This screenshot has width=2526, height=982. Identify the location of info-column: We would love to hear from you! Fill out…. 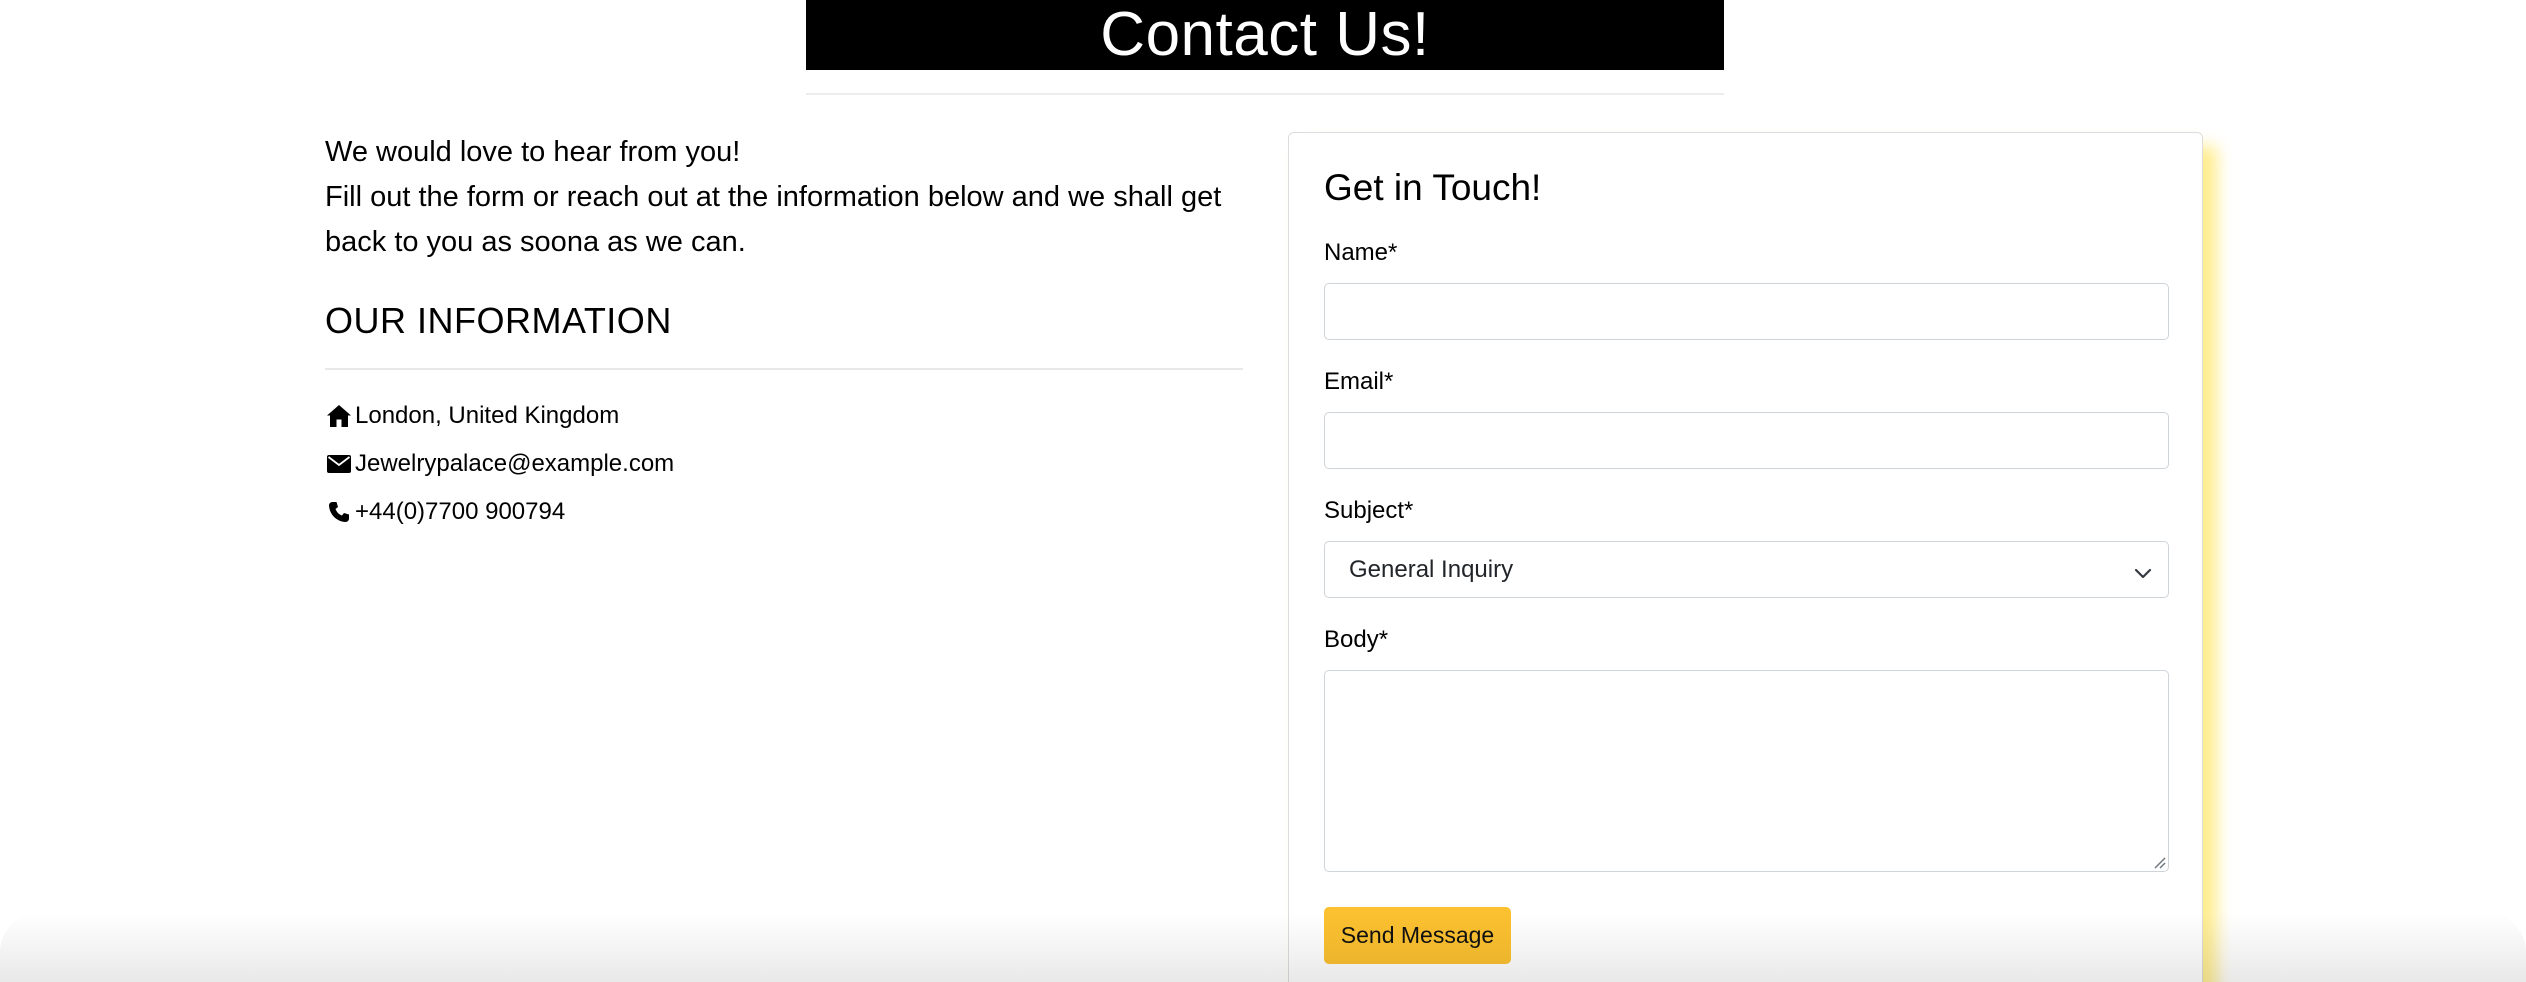
(784, 327).